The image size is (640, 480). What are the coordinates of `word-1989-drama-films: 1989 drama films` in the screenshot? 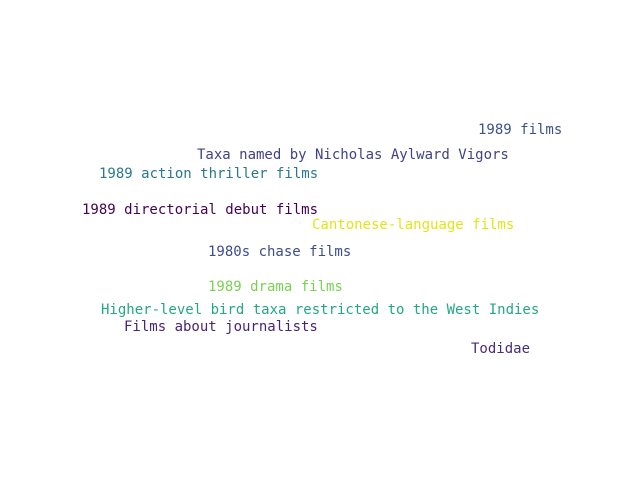 It's located at (275, 287).